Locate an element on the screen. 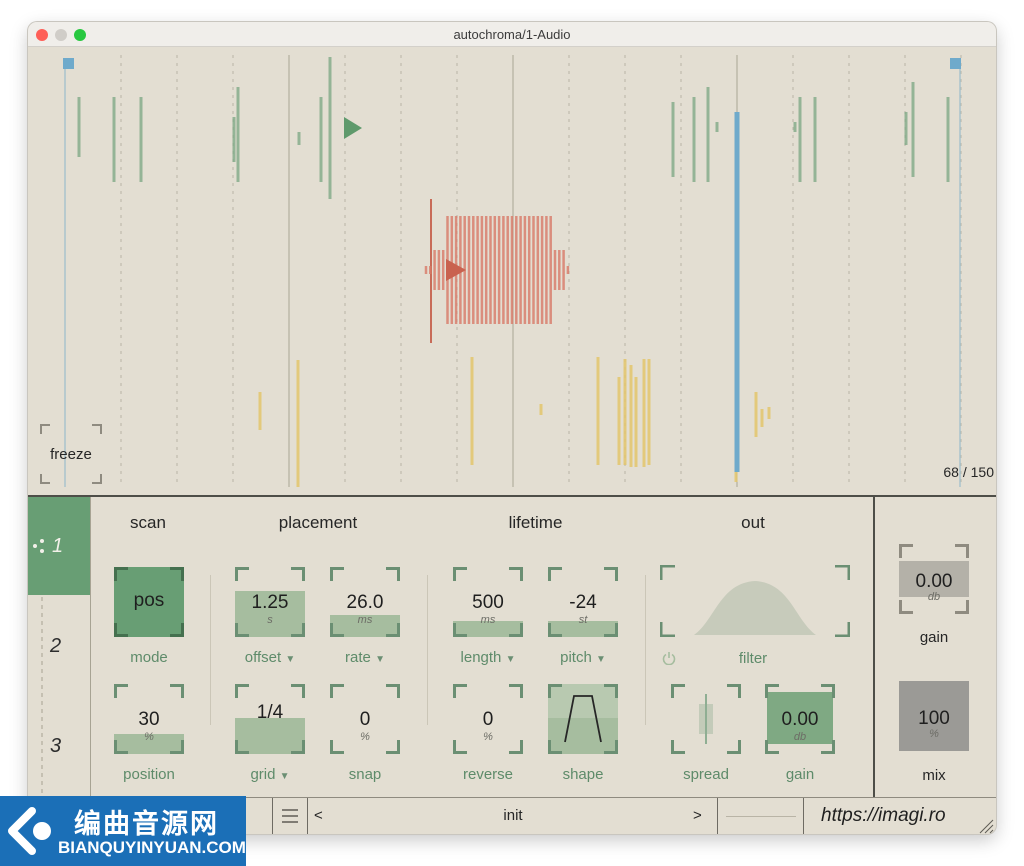 The width and height of the screenshot is (1024, 866). preset-next-button: > is located at coordinates (697, 815).